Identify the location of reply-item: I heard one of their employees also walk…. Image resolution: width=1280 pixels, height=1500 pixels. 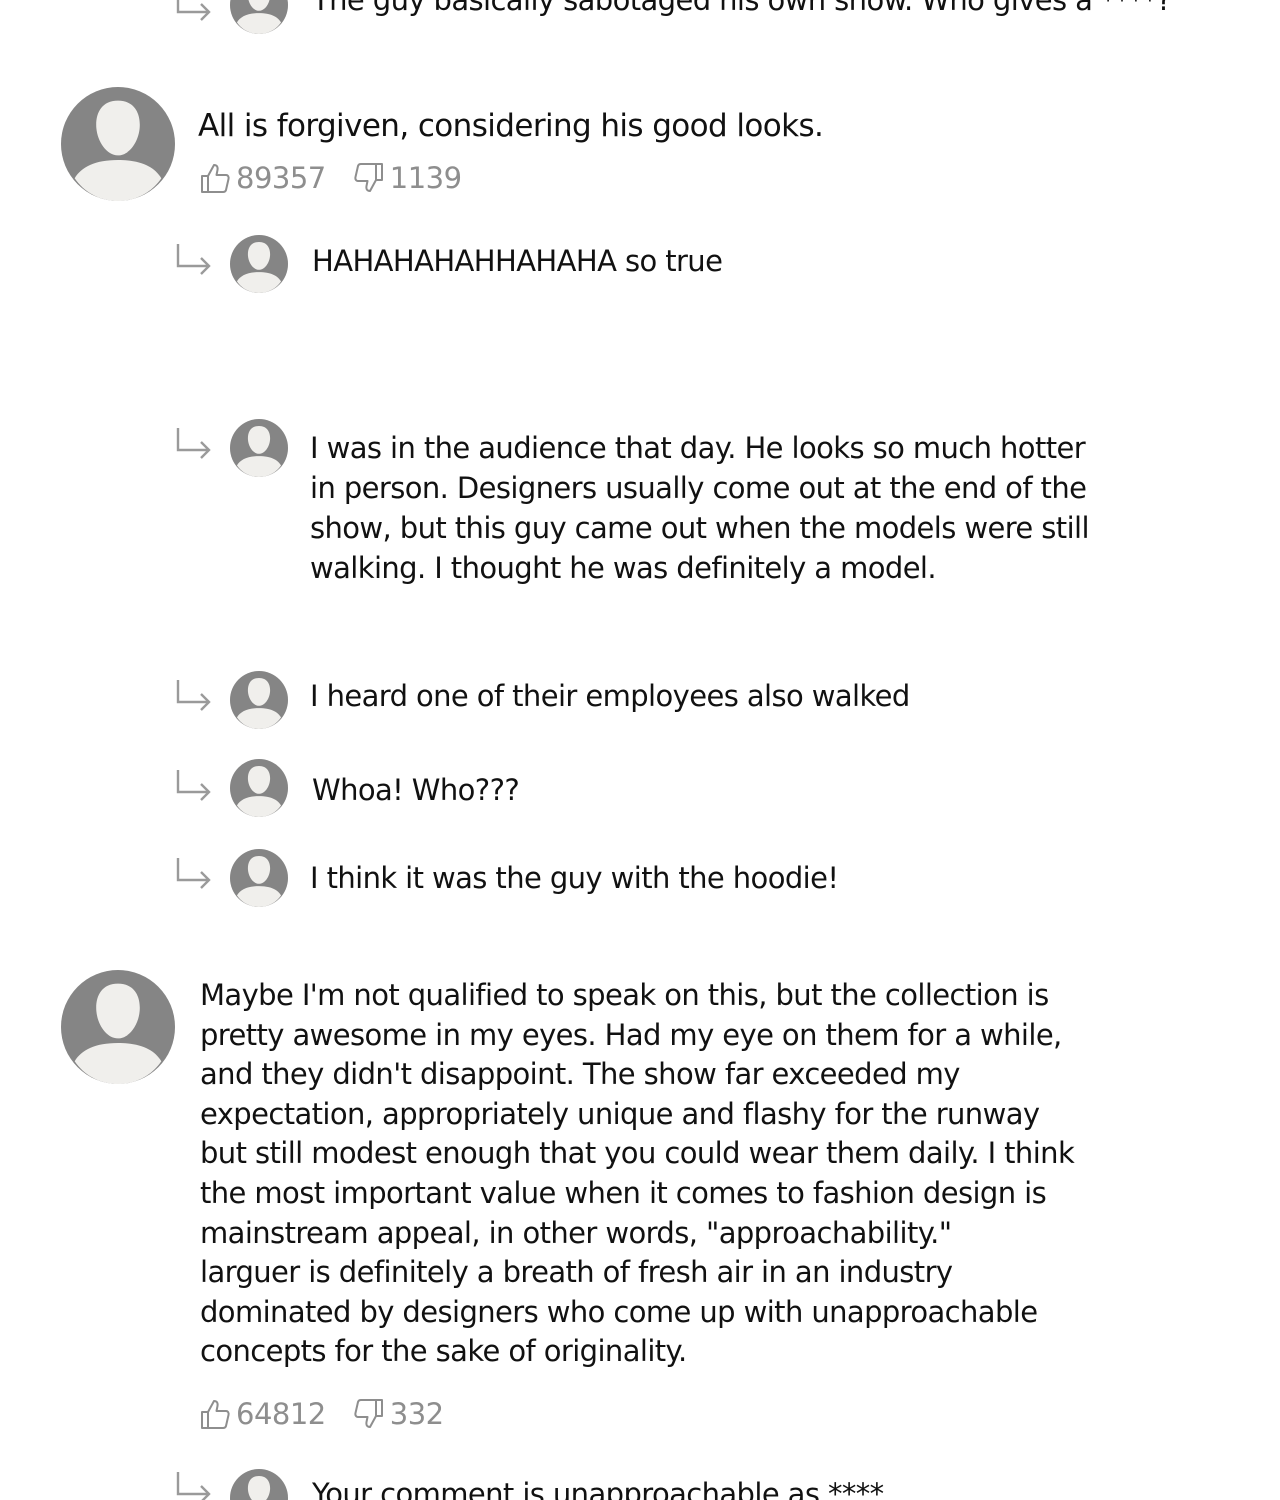
(640, 700).